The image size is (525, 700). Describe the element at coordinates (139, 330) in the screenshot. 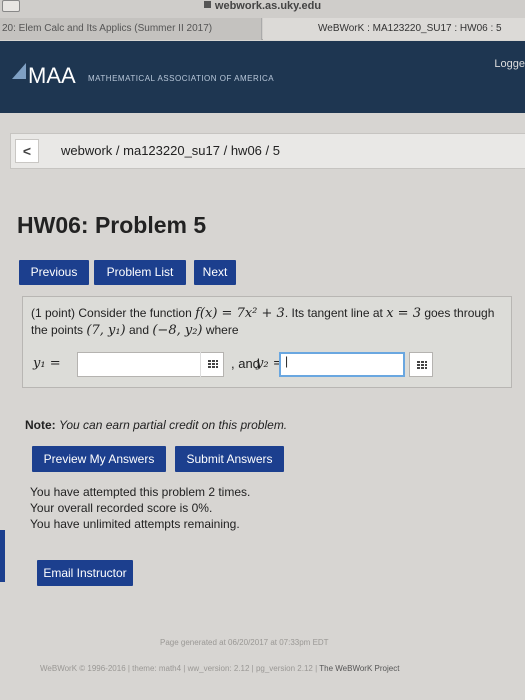

I see `and-text: and` at that location.